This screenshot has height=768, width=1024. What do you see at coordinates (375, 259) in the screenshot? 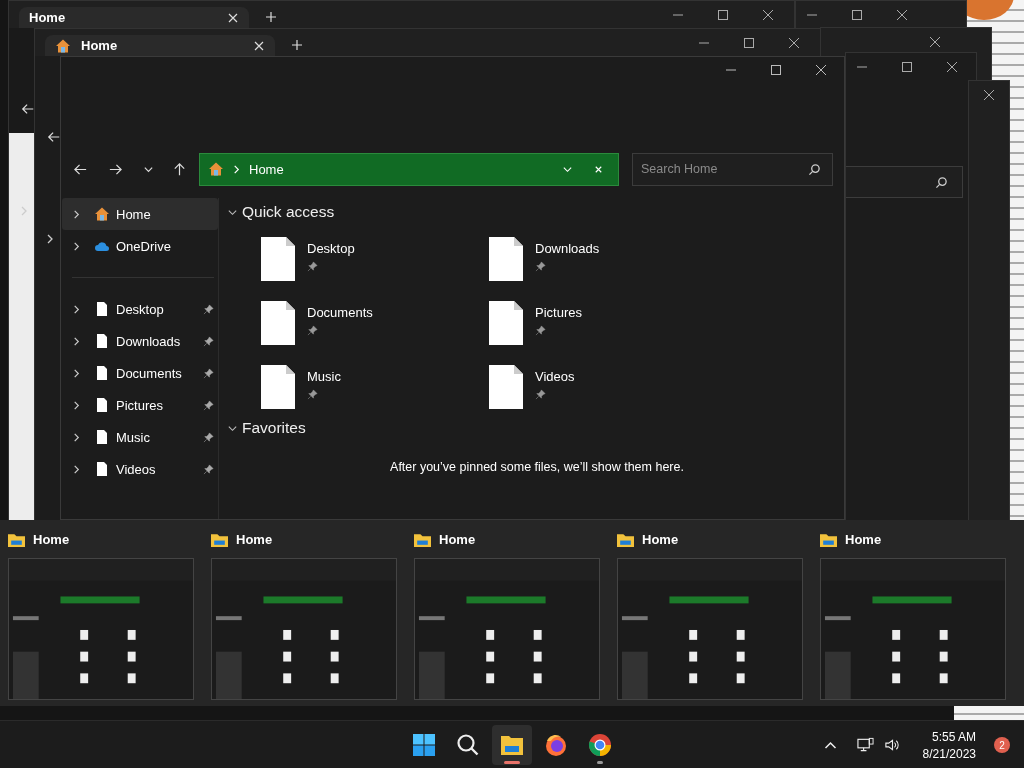
I see `folder-tile: Desktop` at bounding box center [375, 259].